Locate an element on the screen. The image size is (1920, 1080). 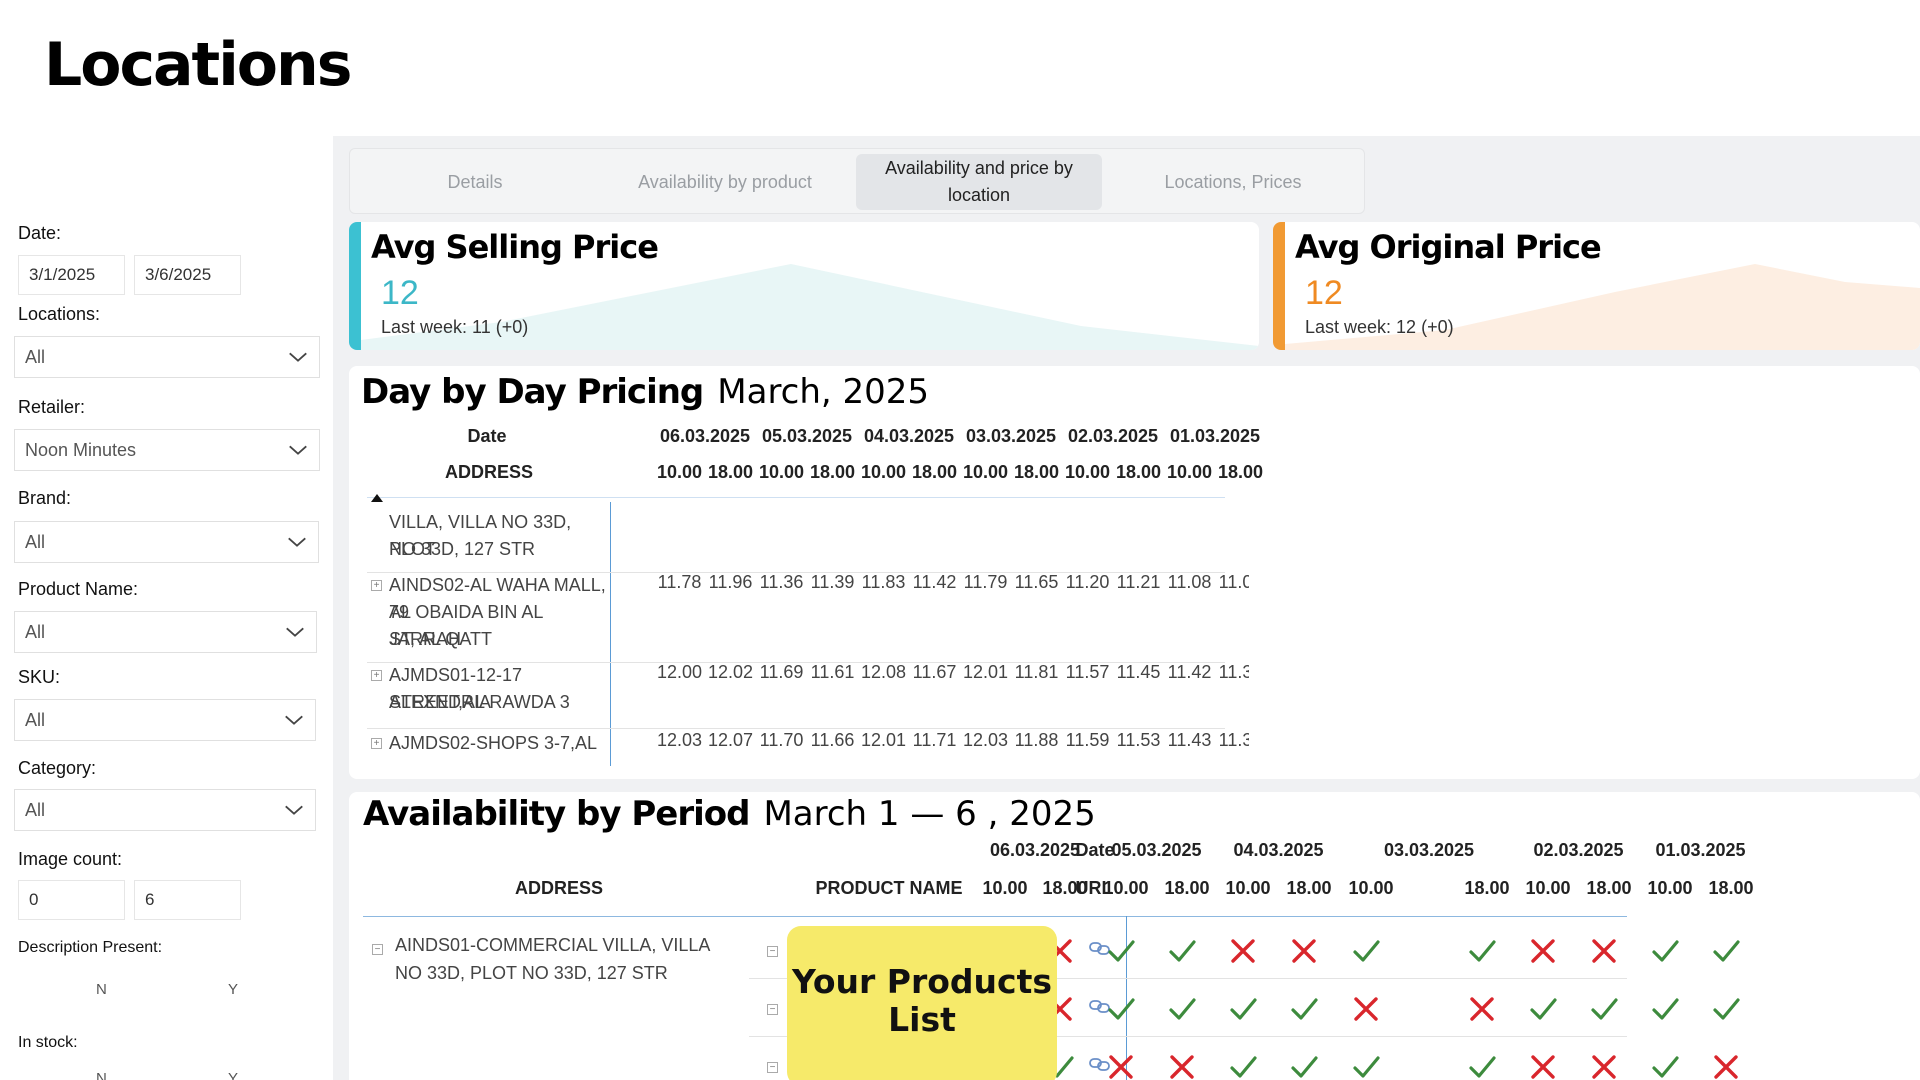
address-header: ADDRESS is located at coordinates (488, 472).